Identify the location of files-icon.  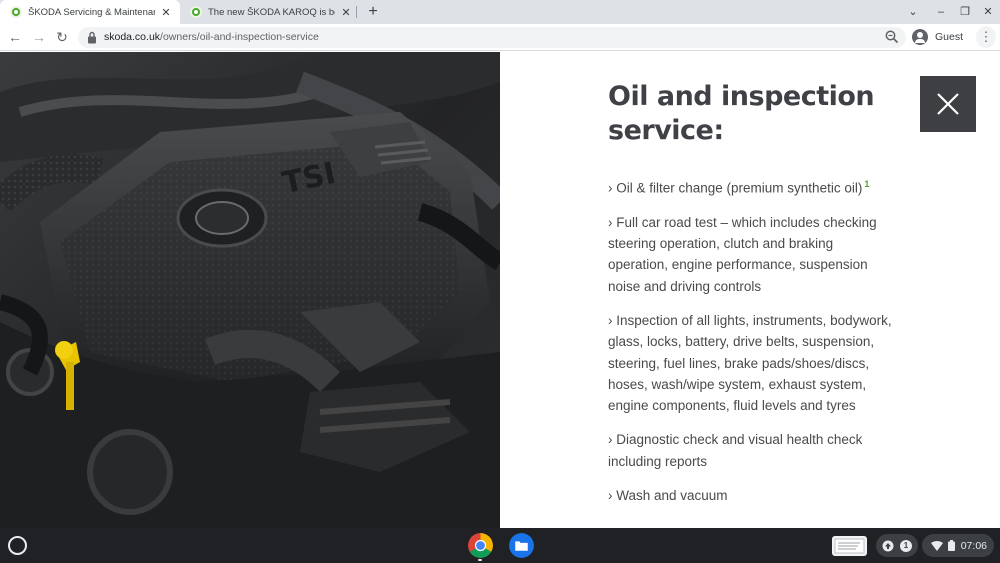
(521, 545).